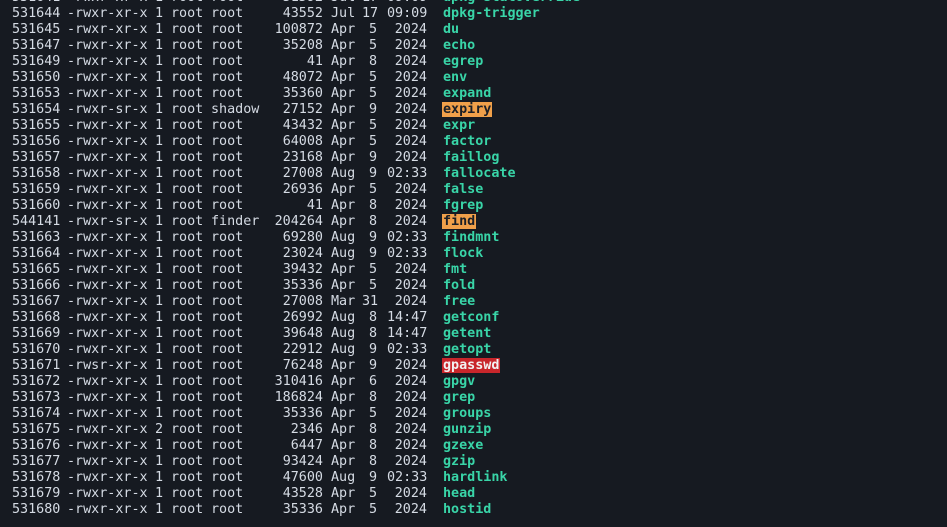  What do you see at coordinates (36, 397) in the screenshot?
I see `file-inode: 531673` at bounding box center [36, 397].